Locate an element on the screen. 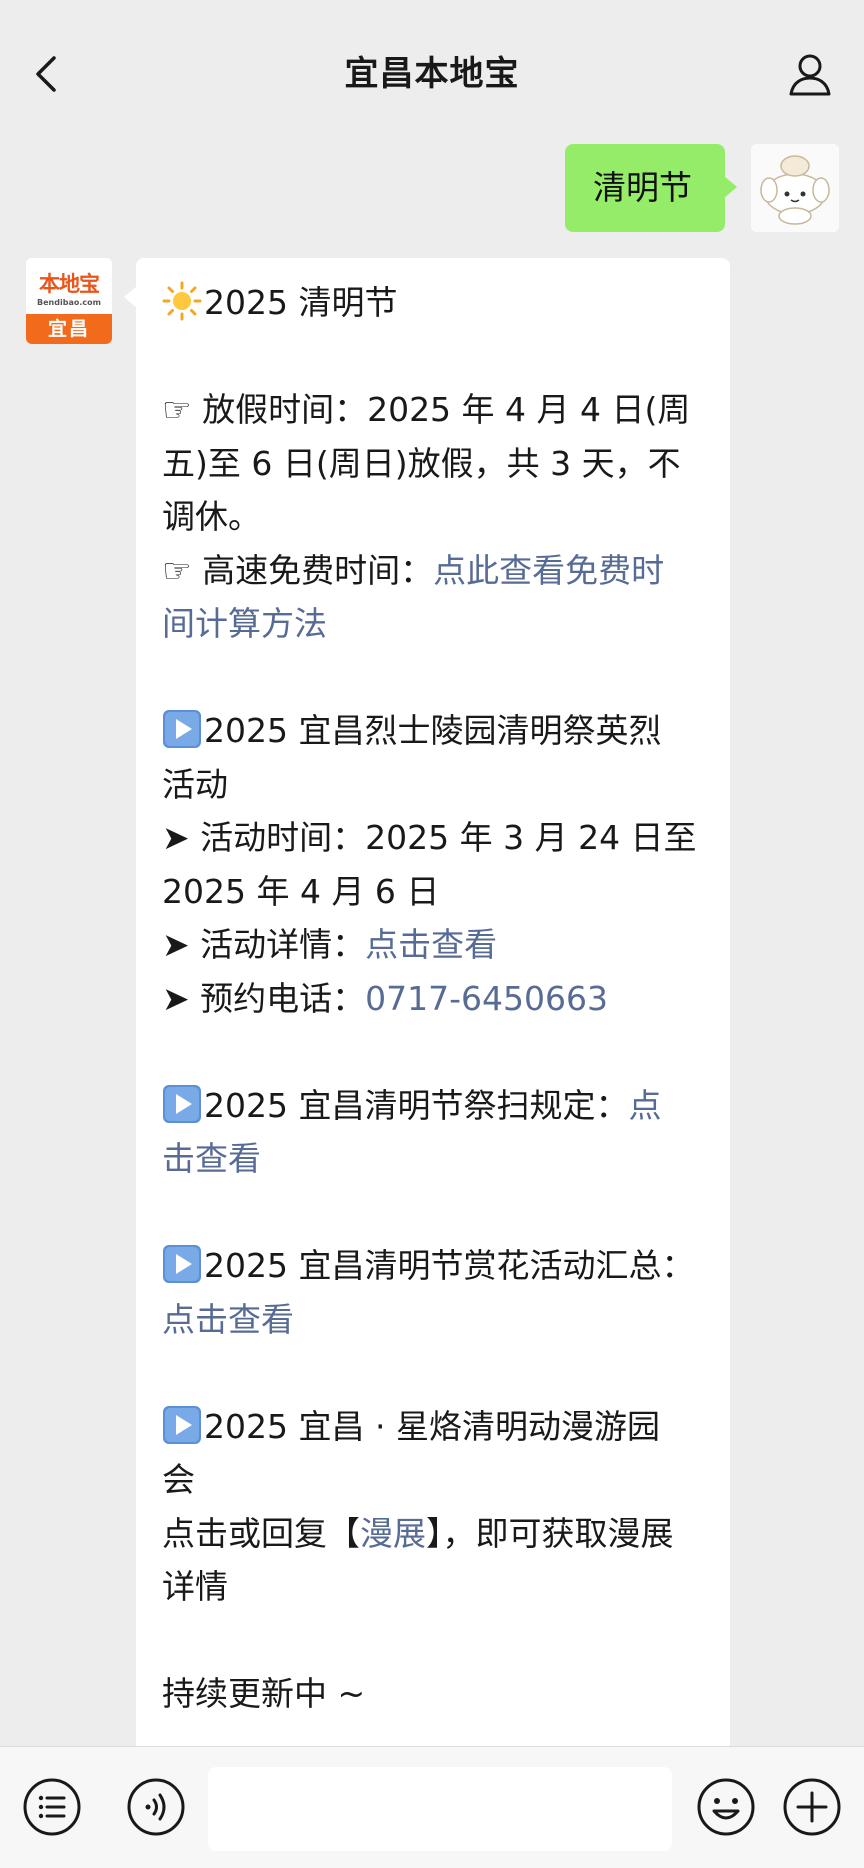  menu-button is located at coordinates (52, 1807).